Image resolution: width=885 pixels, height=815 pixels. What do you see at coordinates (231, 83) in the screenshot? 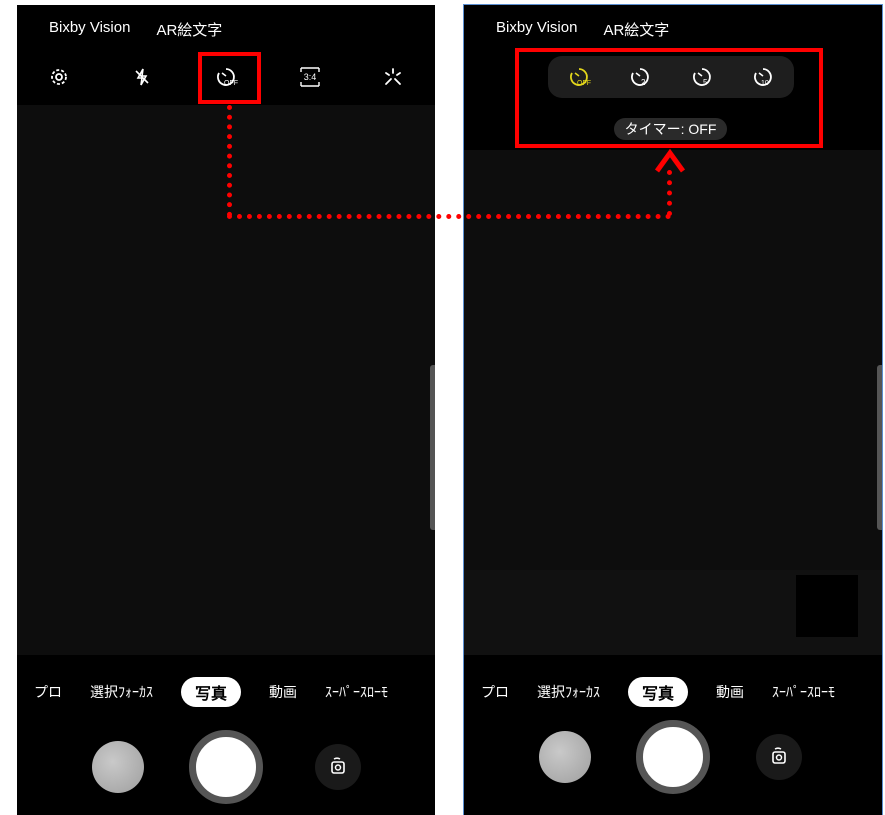
I see `timer-off-badge: OFF` at bounding box center [231, 83].